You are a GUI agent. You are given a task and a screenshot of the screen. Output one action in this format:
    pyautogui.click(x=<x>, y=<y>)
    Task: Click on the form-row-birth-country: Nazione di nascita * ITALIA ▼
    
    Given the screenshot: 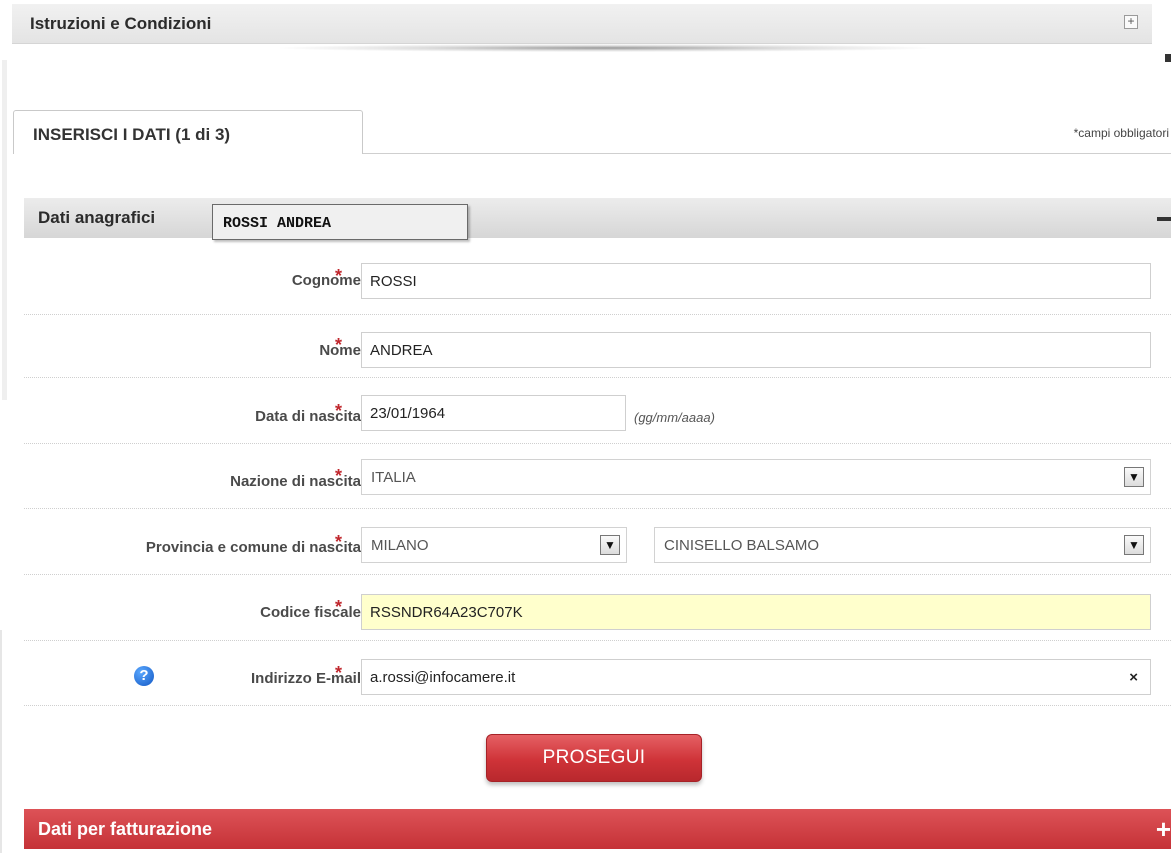 What is the action you would take?
    pyautogui.click(x=597, y=477)
    